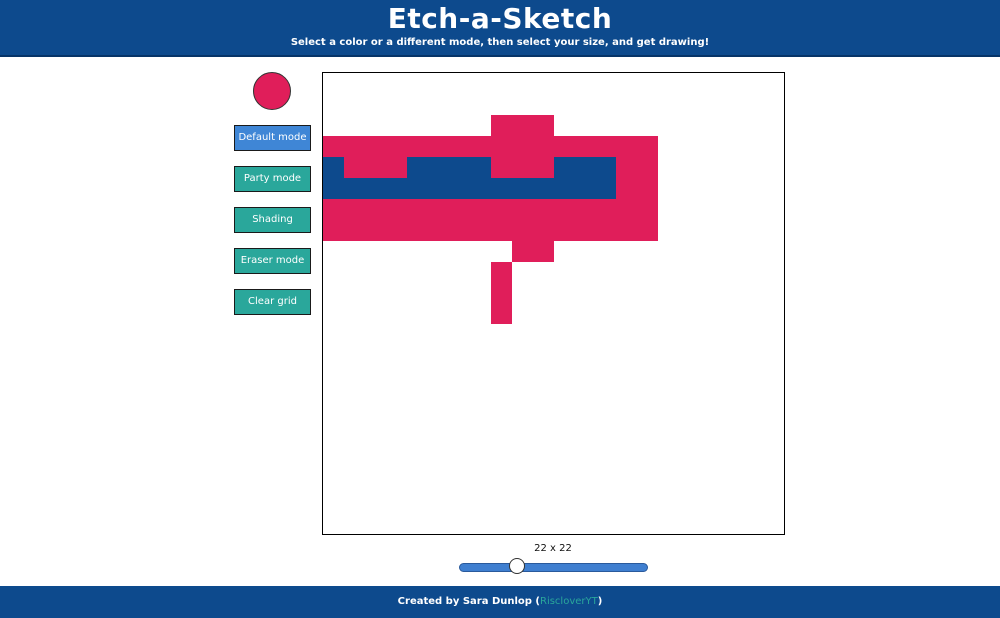 This screenshot has width=1000, height=618. Describe the element at coordinates (272, 138) in the screenshot. I see `default-mode-button: Default mode` at that location.